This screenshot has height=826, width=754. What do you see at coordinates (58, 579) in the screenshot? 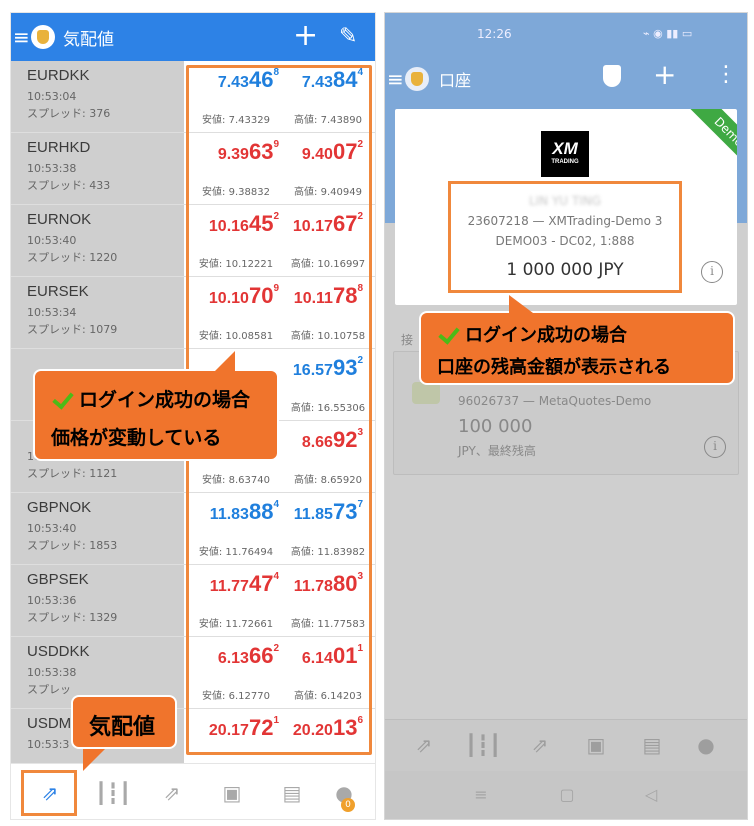
I see `symbol-name: GBPSEK` at bounding box center [58, 579].